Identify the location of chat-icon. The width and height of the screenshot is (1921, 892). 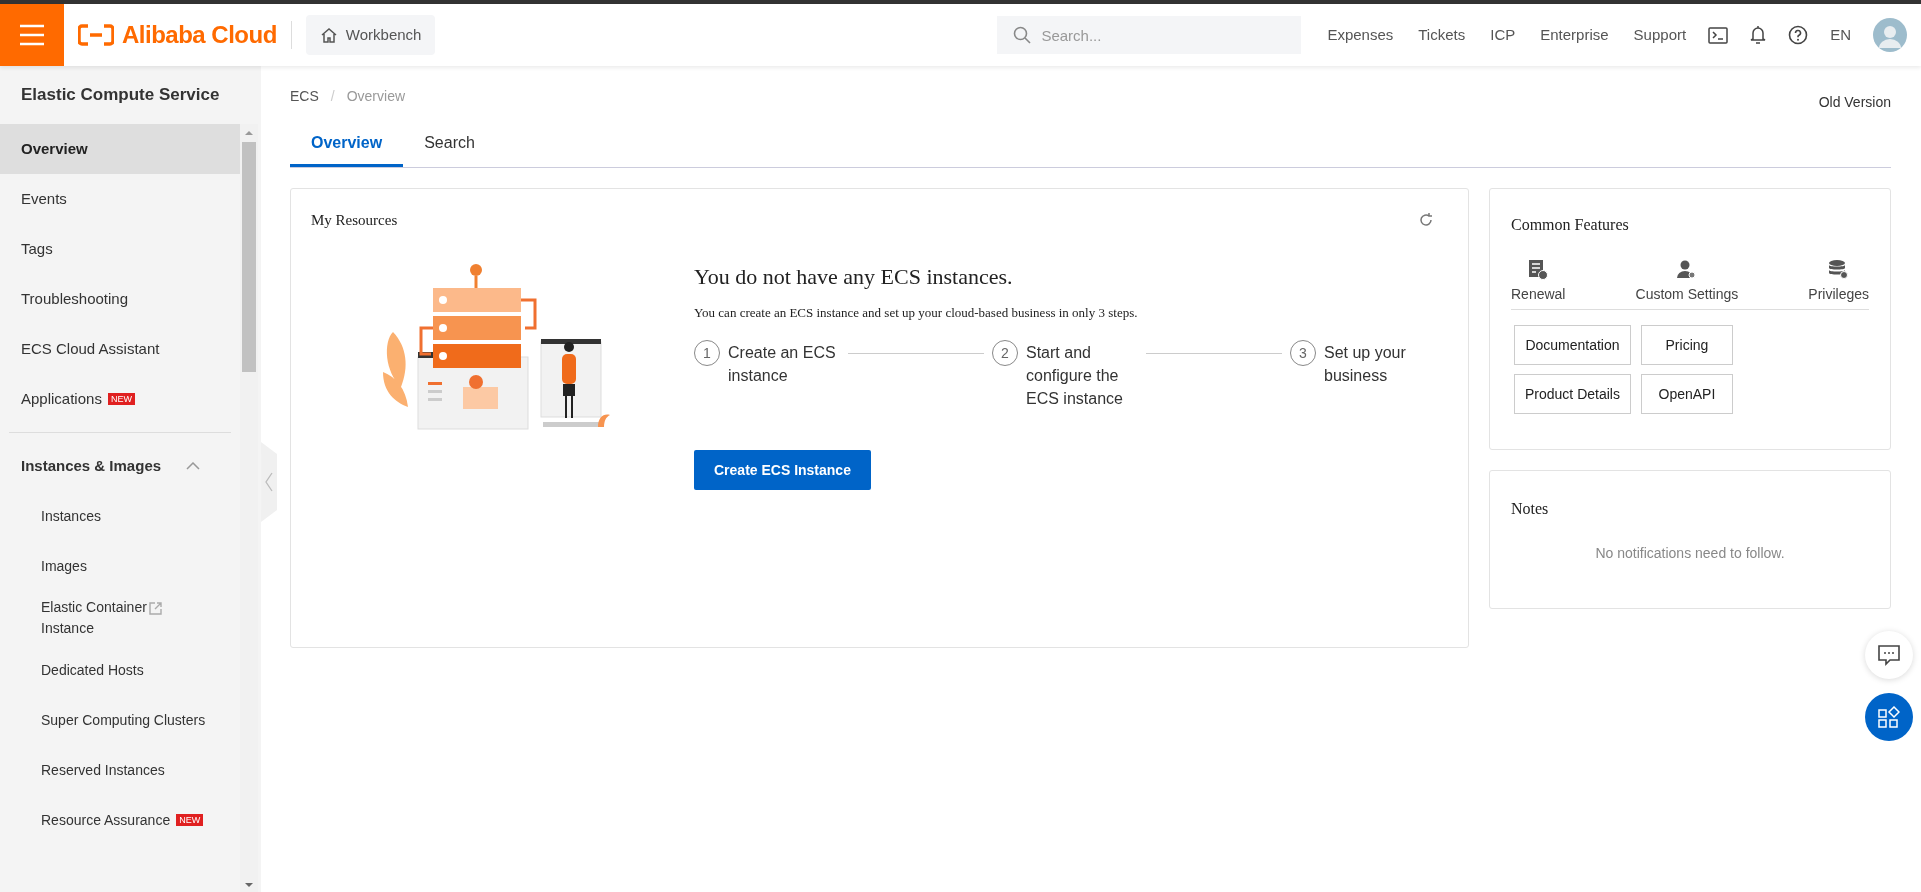
(1889, 655).